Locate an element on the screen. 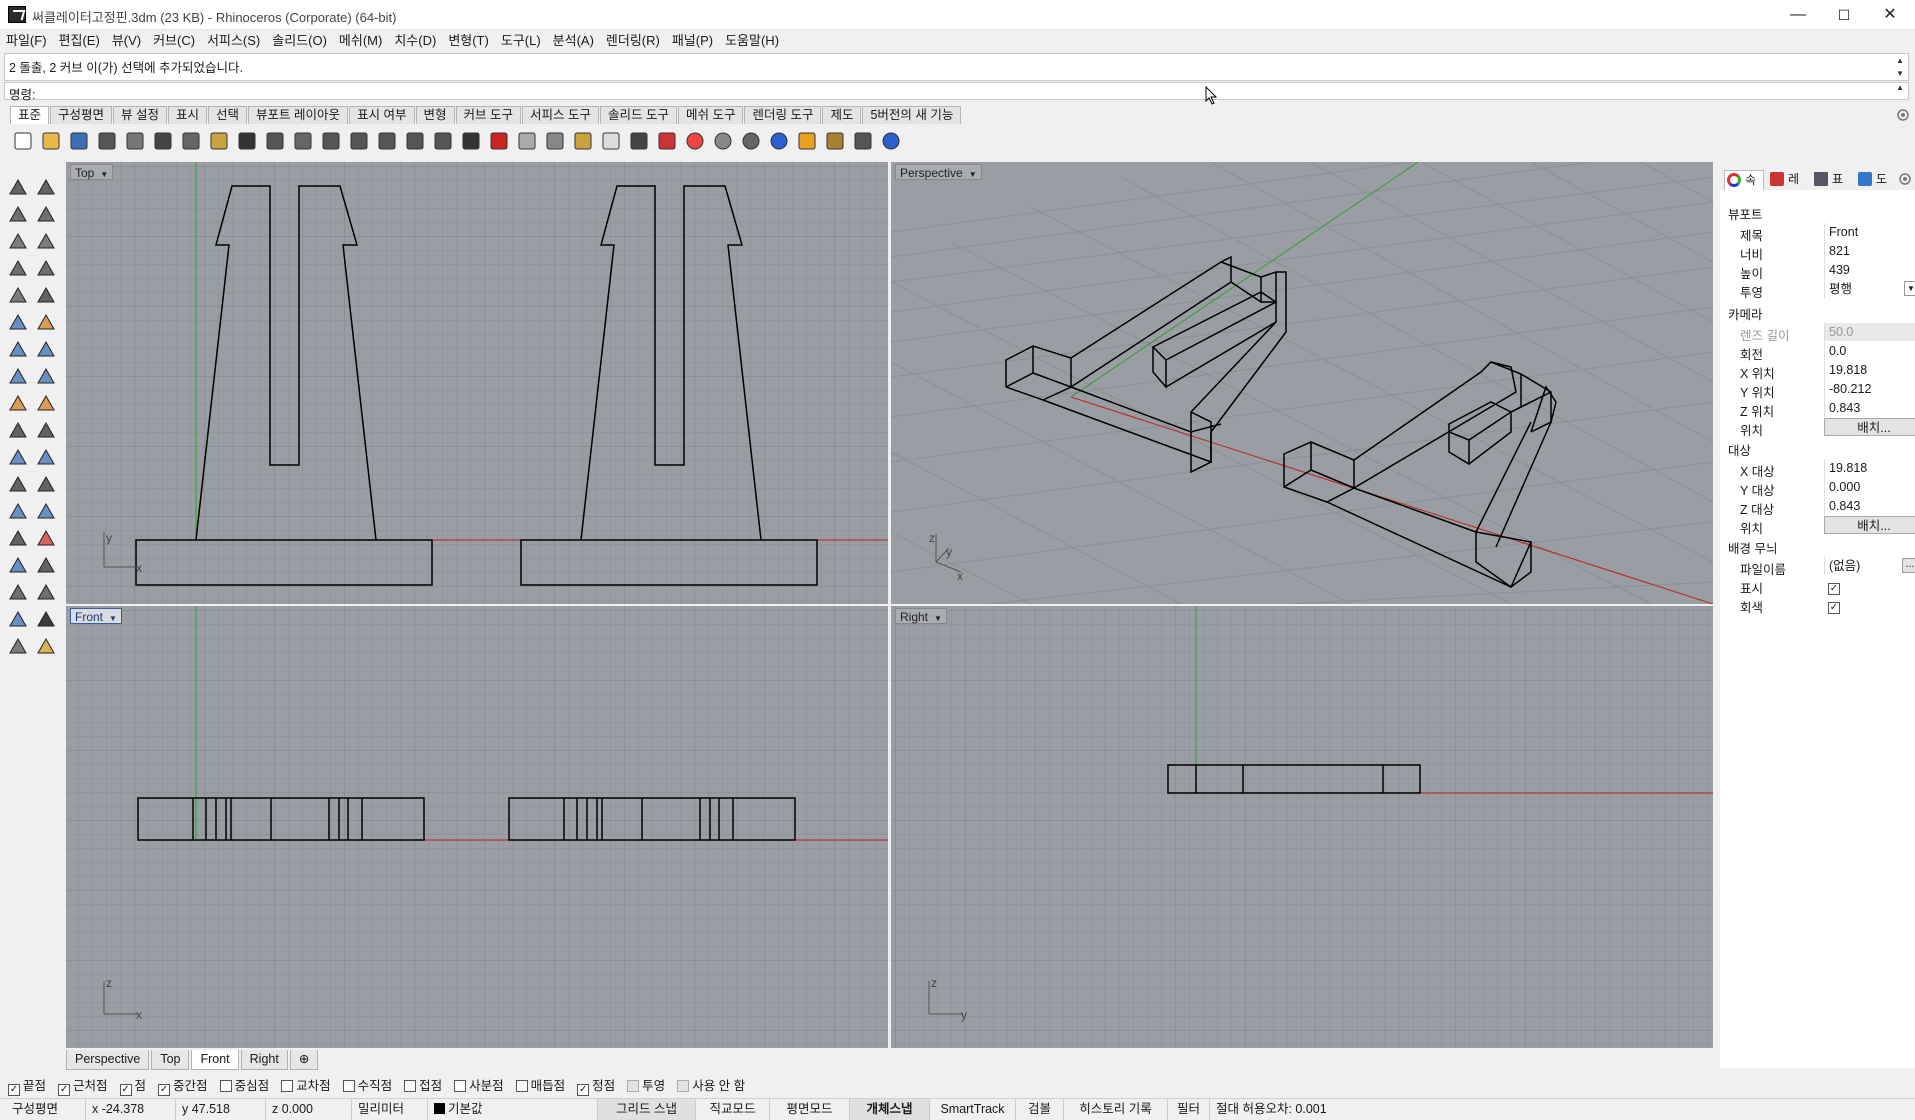 The height and width of the screenshot is (1120, 1915). polygon-icon is located at coordinates (18, 268).